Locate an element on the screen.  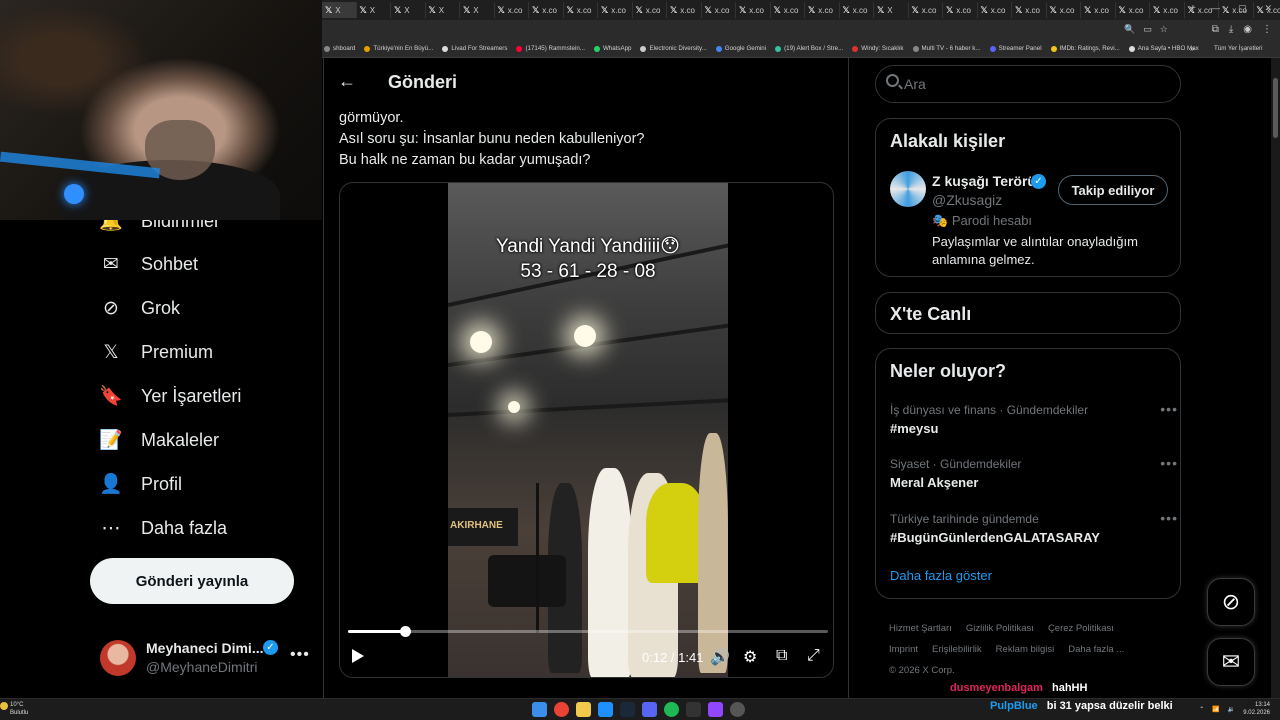
profile-icon: ◉ is located at coordinates (1247, 29).